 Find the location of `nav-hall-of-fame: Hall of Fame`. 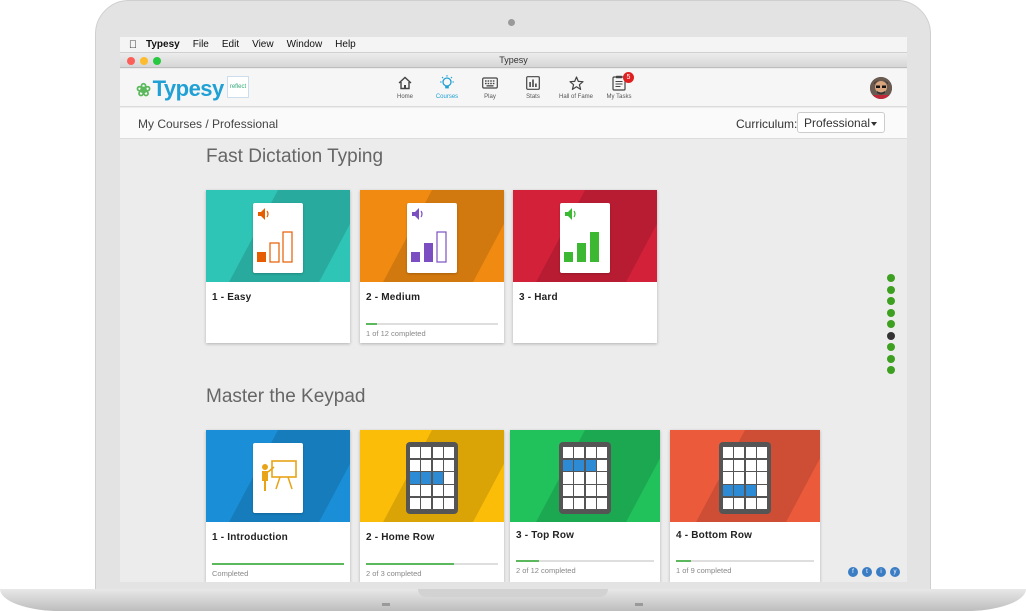

nav-hall-of-fame: Hall of Fame is located at coordinates (576, 87).